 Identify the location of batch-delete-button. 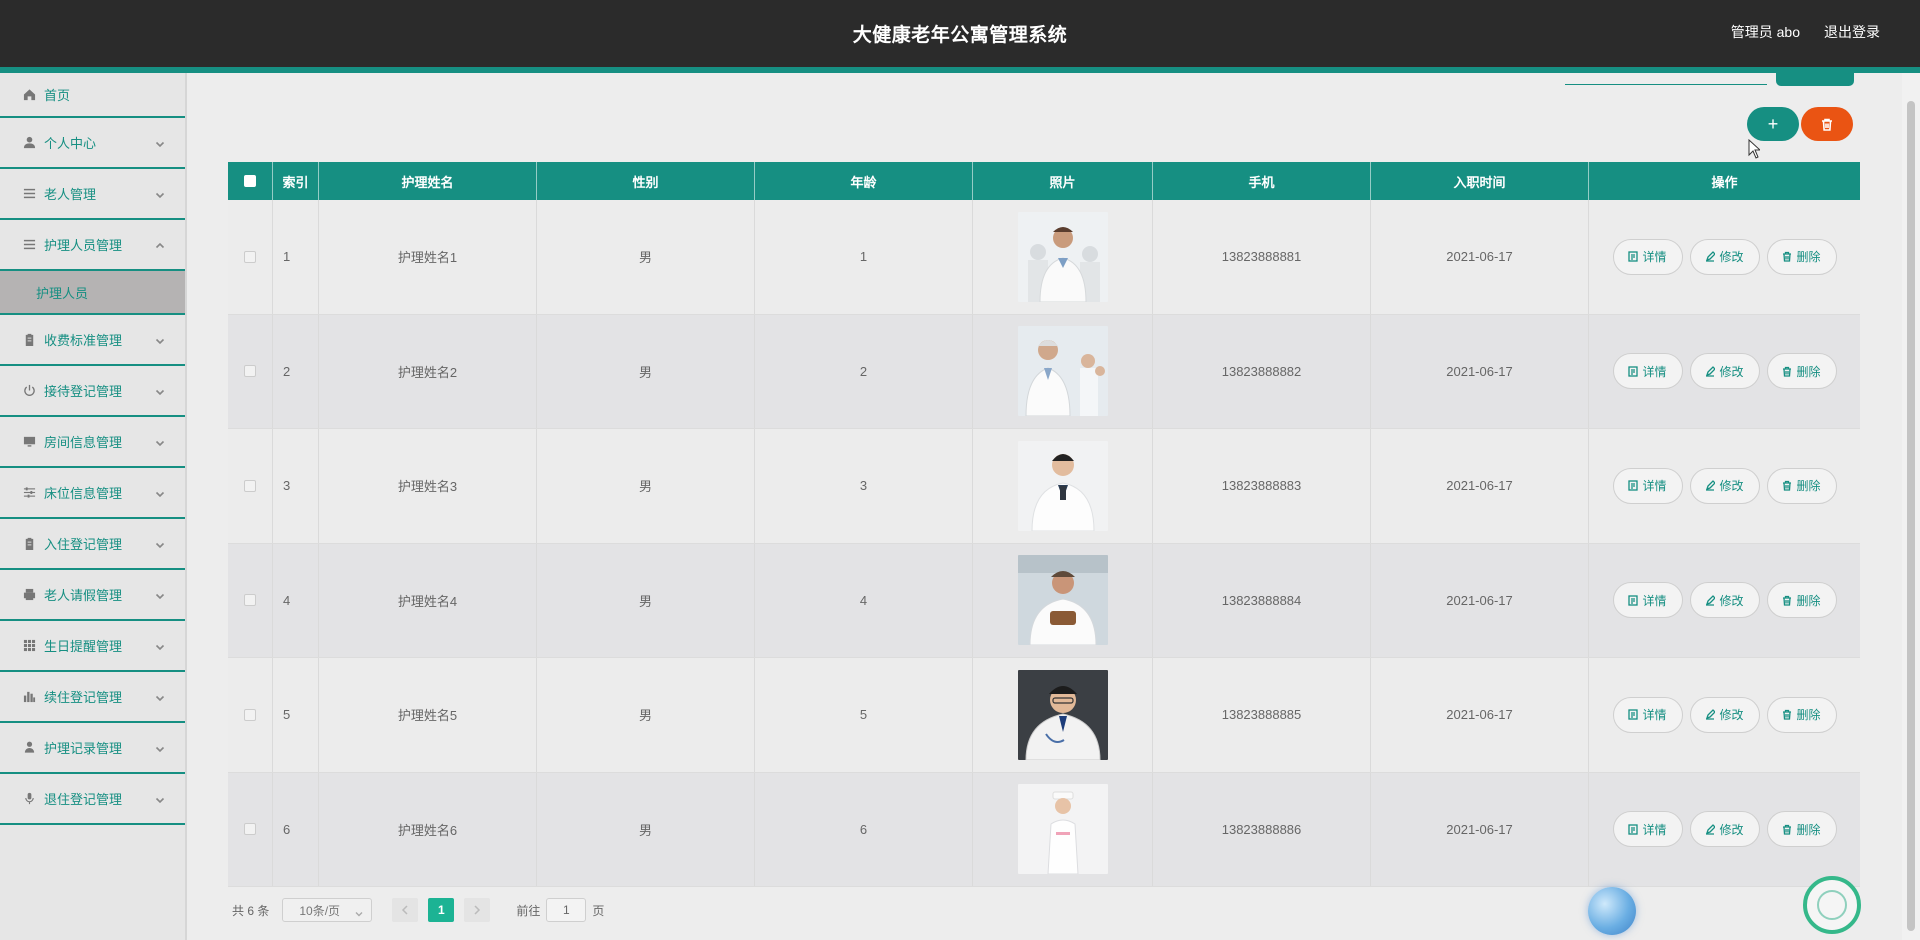
(1827, 124).